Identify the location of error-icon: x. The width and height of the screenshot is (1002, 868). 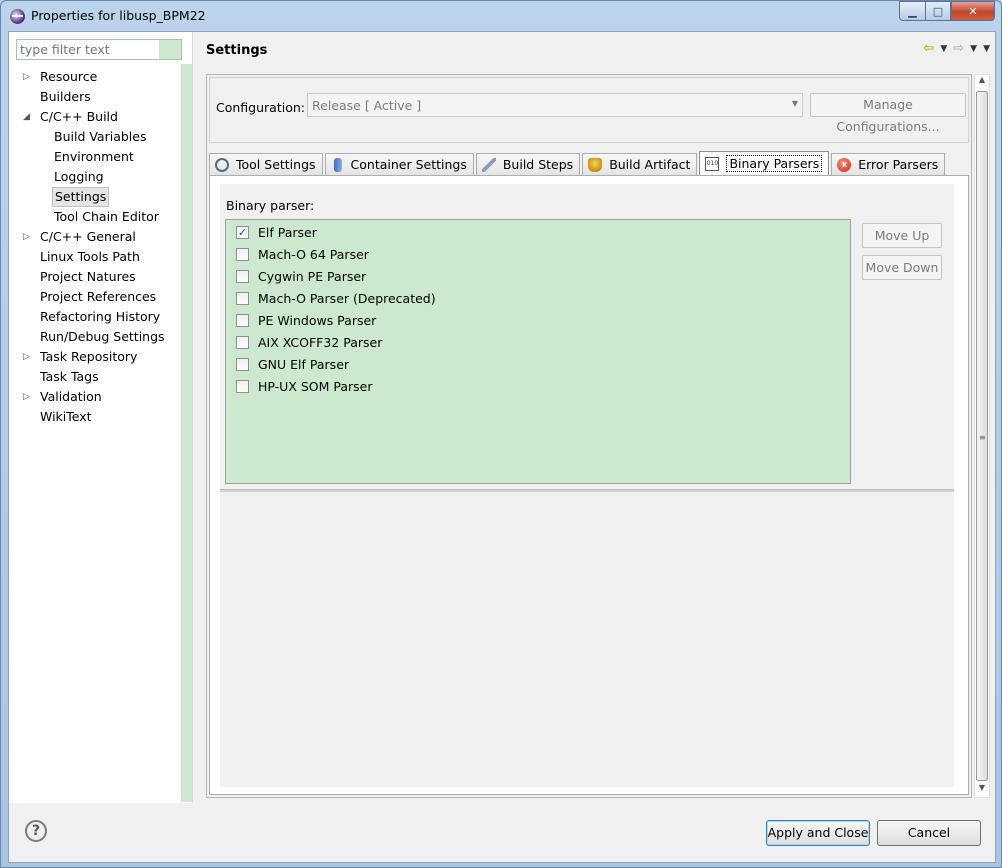
(844, 164).